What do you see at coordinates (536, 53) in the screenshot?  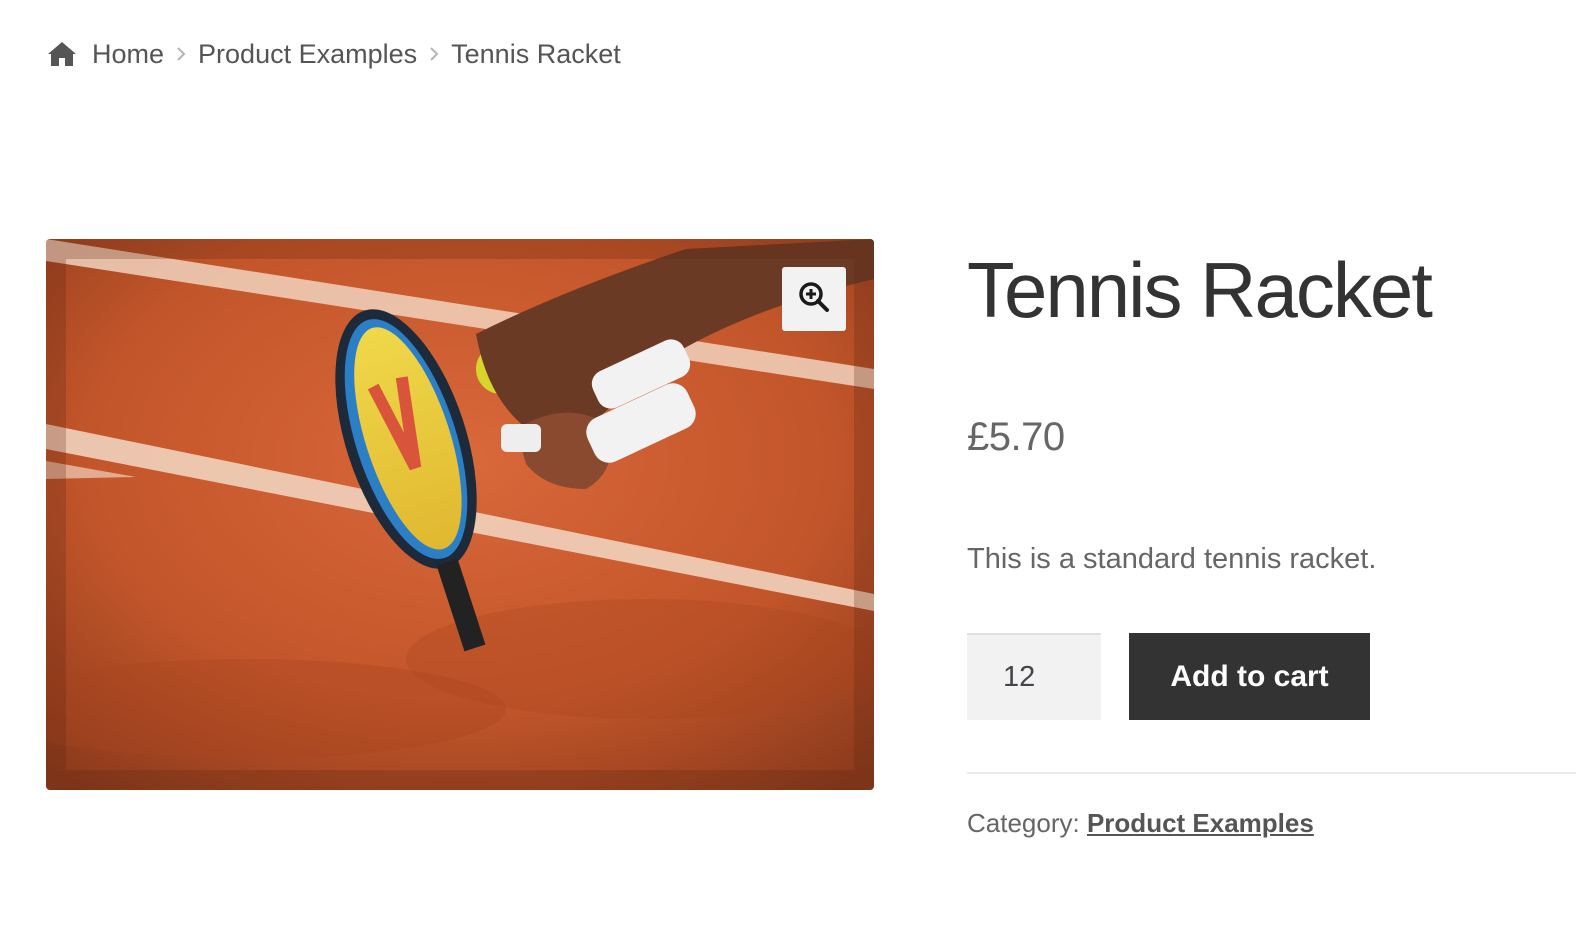 I see `breadcrumb-current: Tennis Racket` at bounding box center [536, 53].